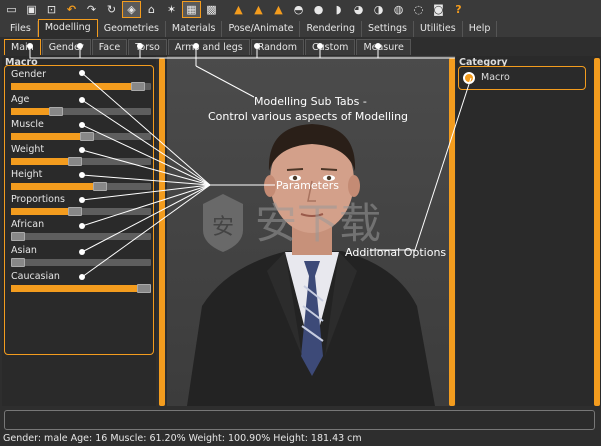 This screenshot has width=601, height=446. What do you see at coordinates (307, 185) in the screenshot?
I see `annotation-parameters: Parameters` at bounding box center [307, 185].